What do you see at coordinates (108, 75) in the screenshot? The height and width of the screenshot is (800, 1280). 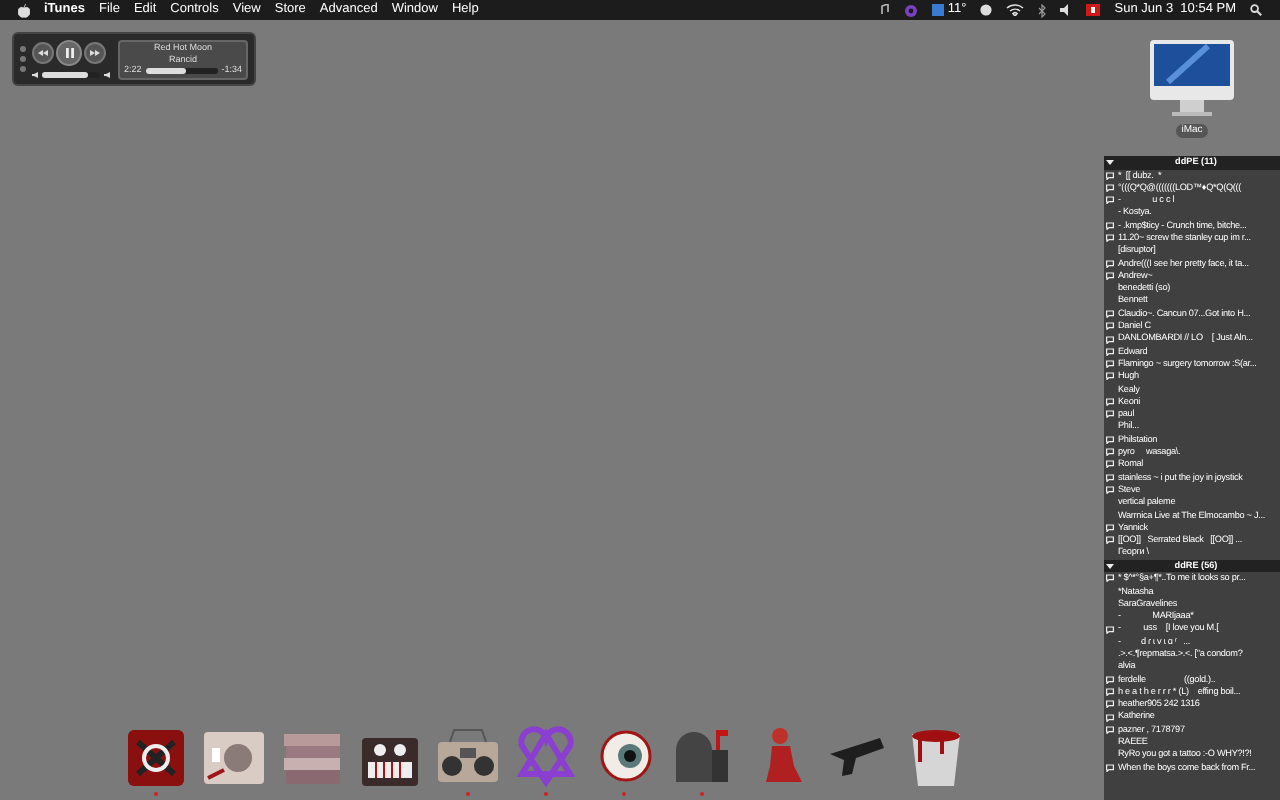 I see `loud-speaker-icon` at bounding box center [108, 75].